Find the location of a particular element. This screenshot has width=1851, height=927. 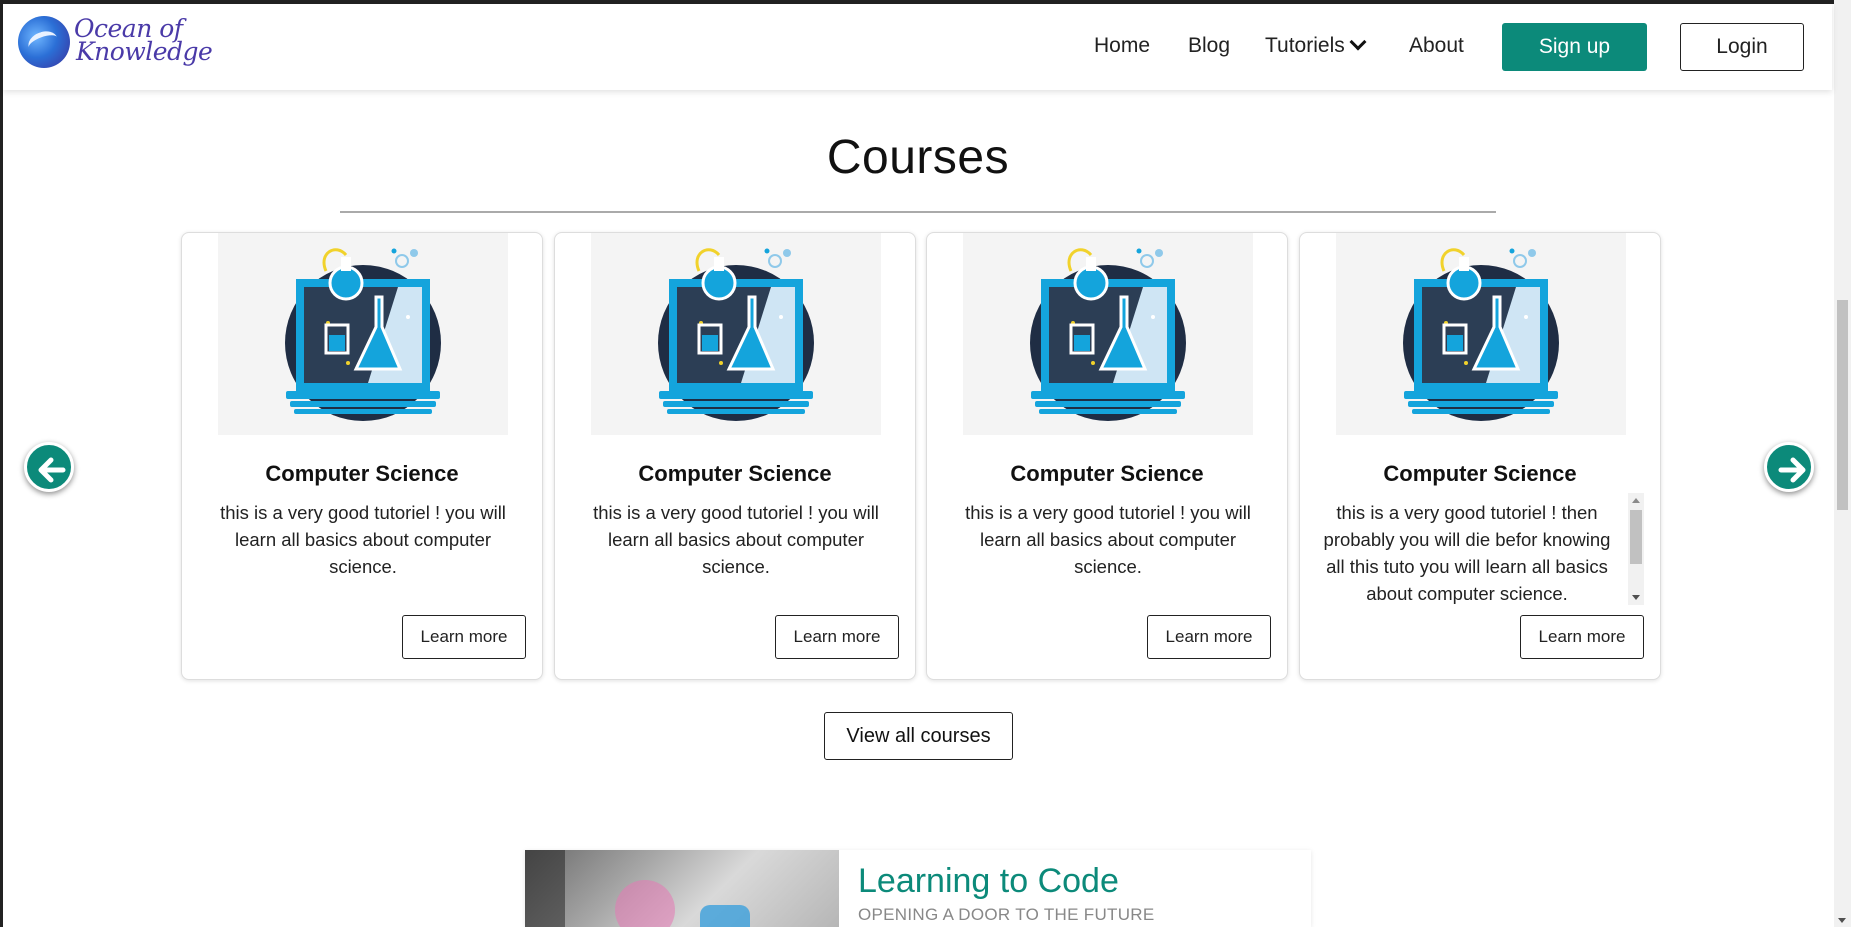

scroll-thumb is located at coordinates (1636, 537).